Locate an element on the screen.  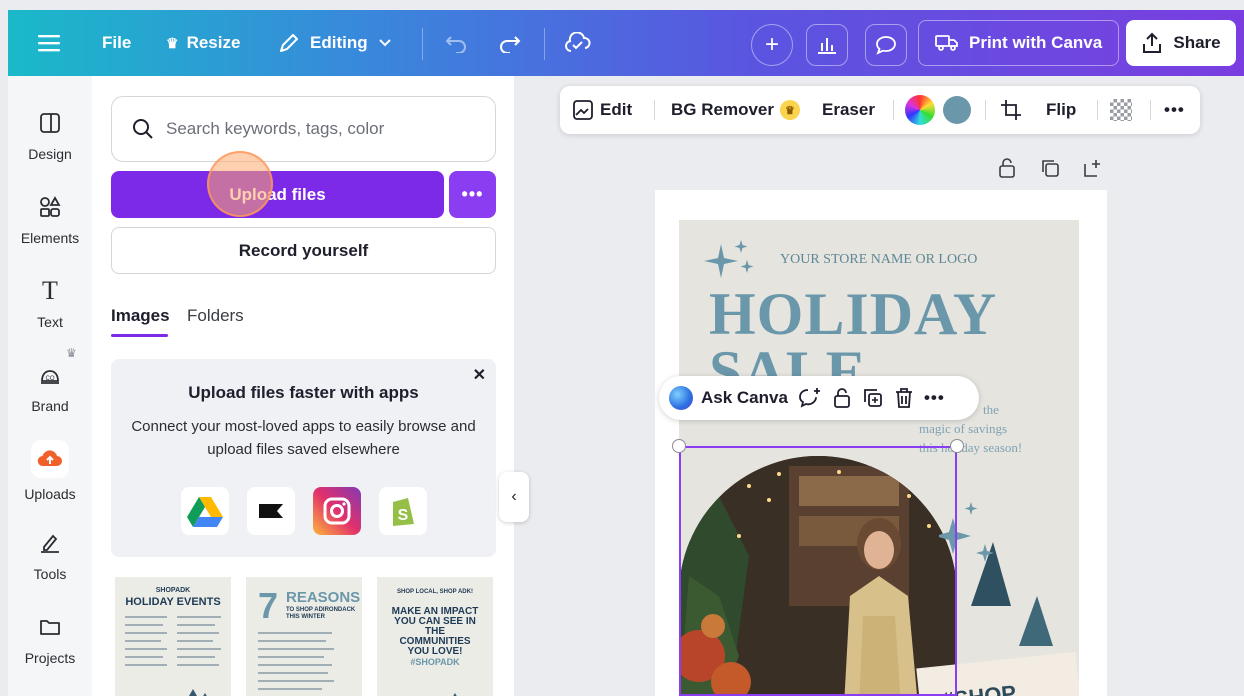
undo-button is located at coordinates (456, 43).